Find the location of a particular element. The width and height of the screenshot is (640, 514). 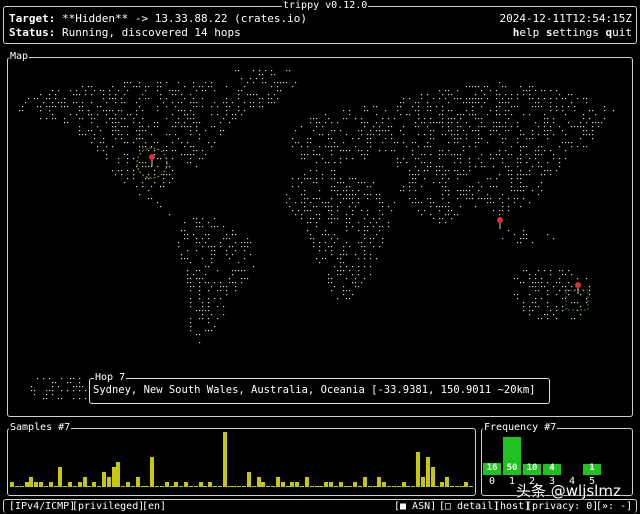

protocol-badge: [IPv4/ICMP] is located at coordinates (42, 506).